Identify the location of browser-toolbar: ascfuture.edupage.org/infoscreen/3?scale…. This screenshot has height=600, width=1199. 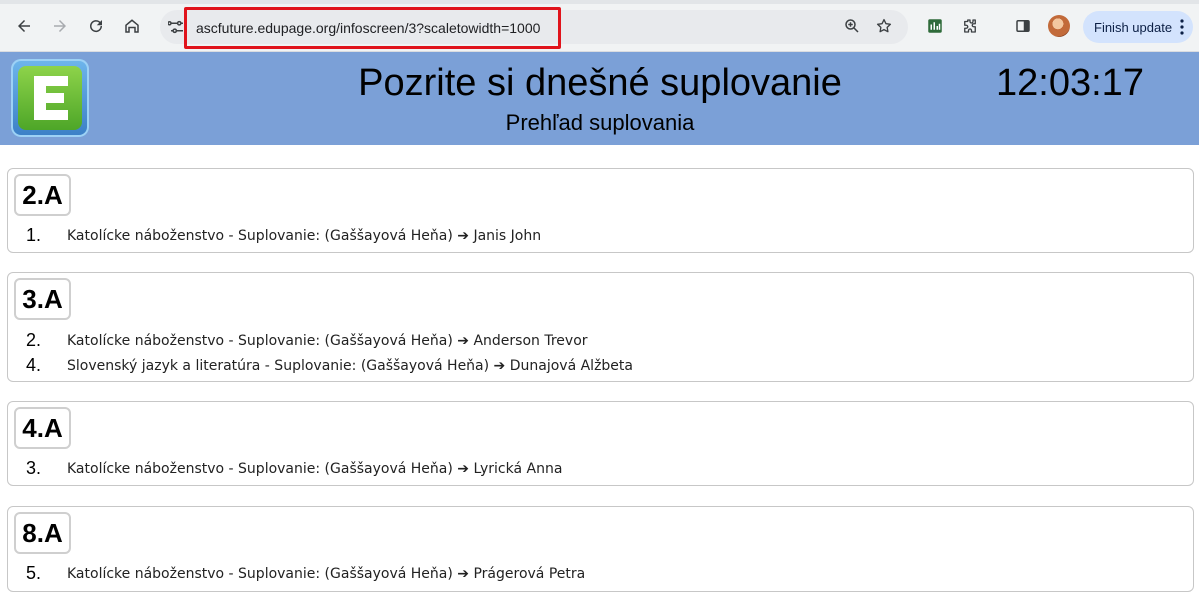
(599, 26).